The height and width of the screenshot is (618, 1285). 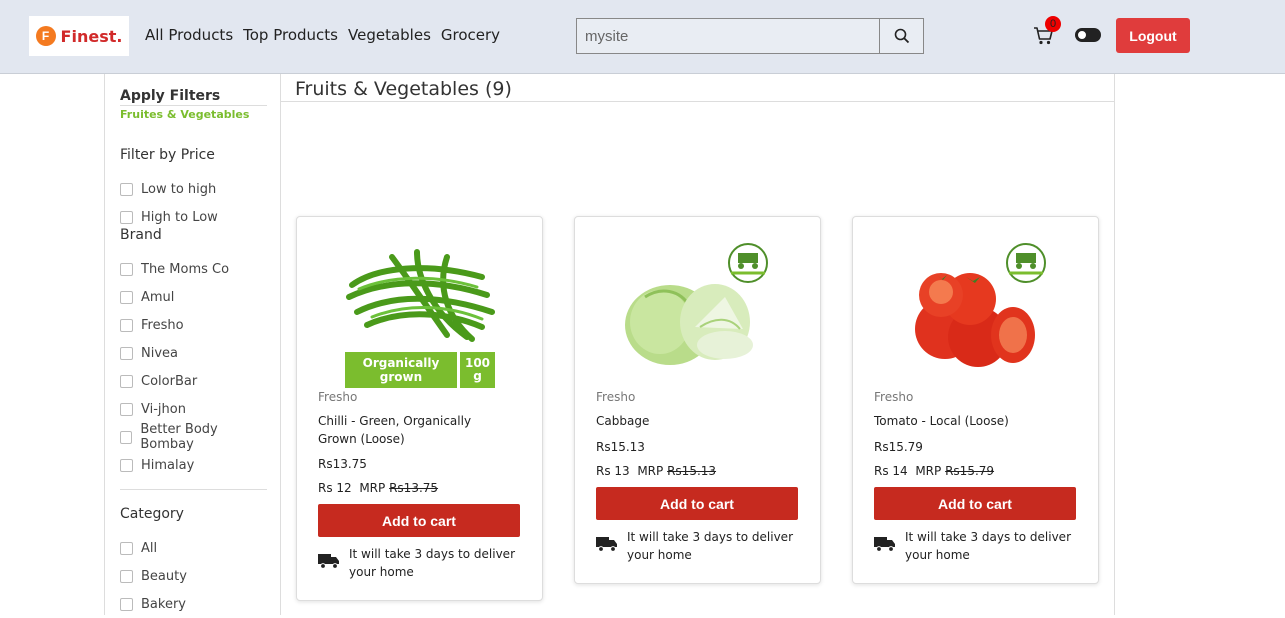 I want to click on search-button, so click(x=901, y=36).